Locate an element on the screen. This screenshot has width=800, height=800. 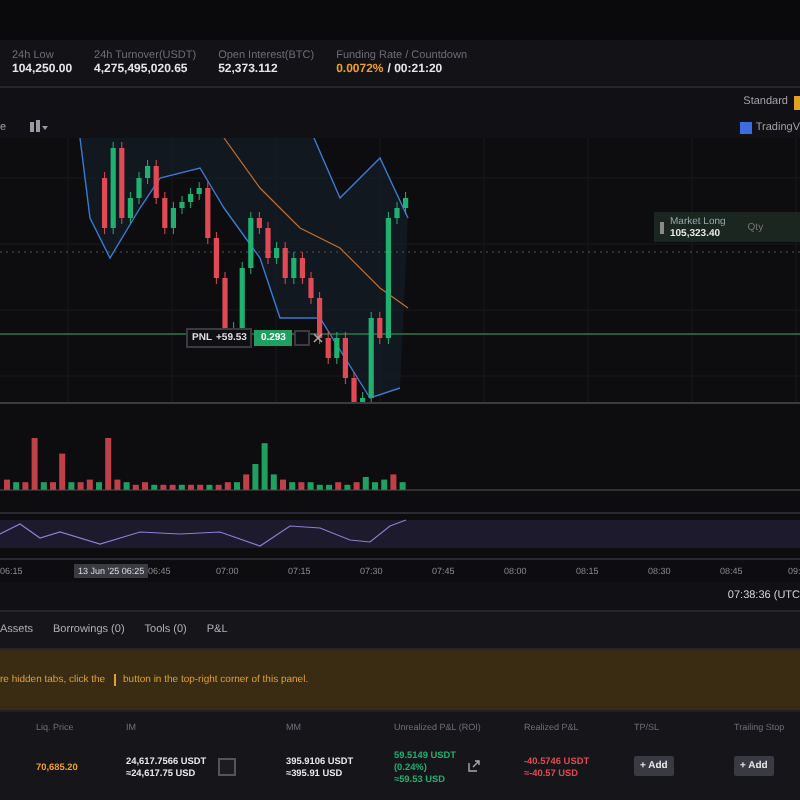
upper-band-line is located at coordinates (361, 178).